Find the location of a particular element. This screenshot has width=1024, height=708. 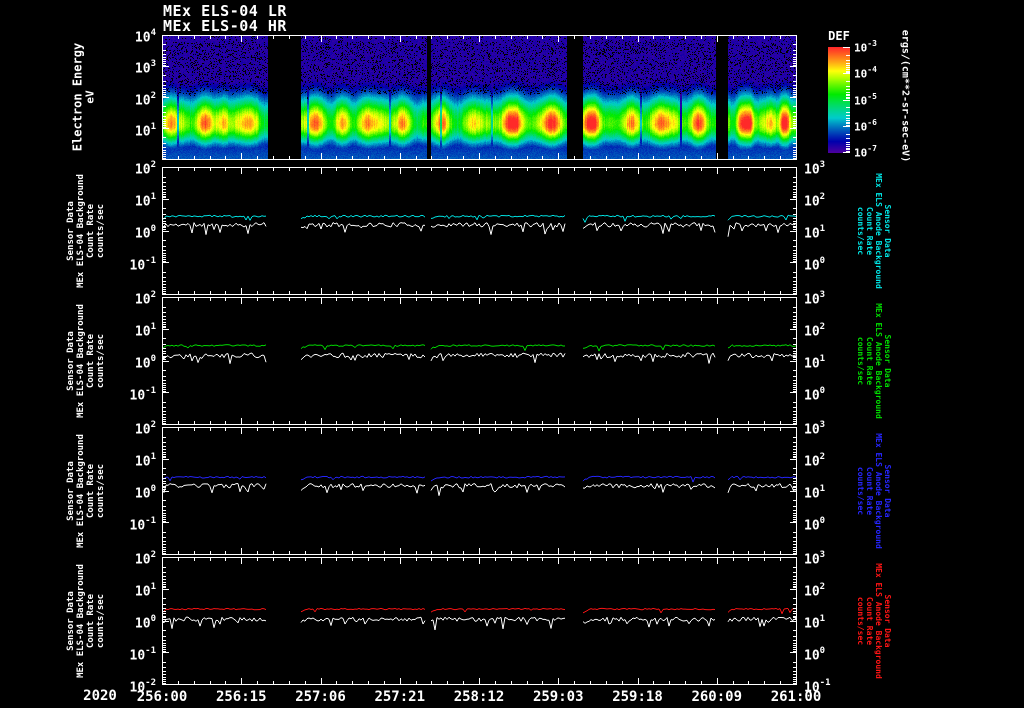

sensor-left-label-4-line: Sensor Data is located at coordinates (71, 621).